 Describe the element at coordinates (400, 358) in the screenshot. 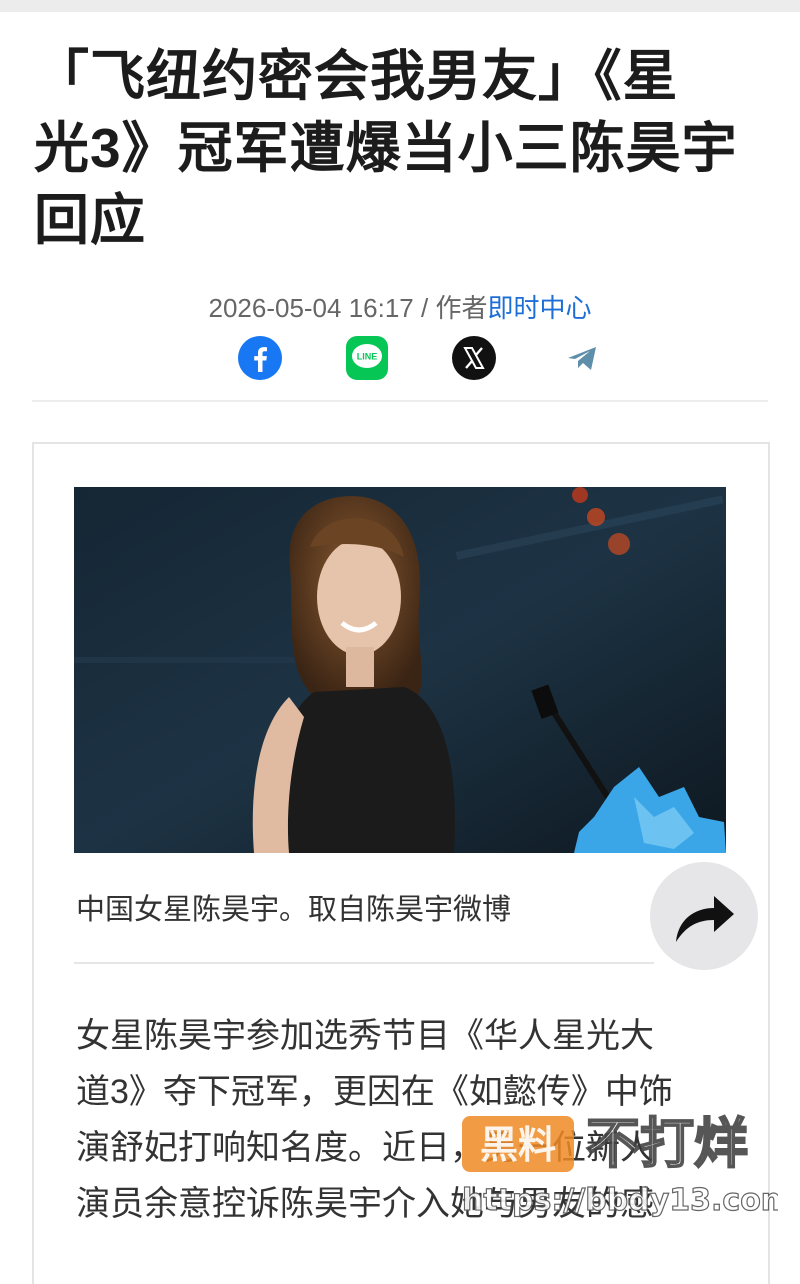

I see `share-bar: LINE` at that location.